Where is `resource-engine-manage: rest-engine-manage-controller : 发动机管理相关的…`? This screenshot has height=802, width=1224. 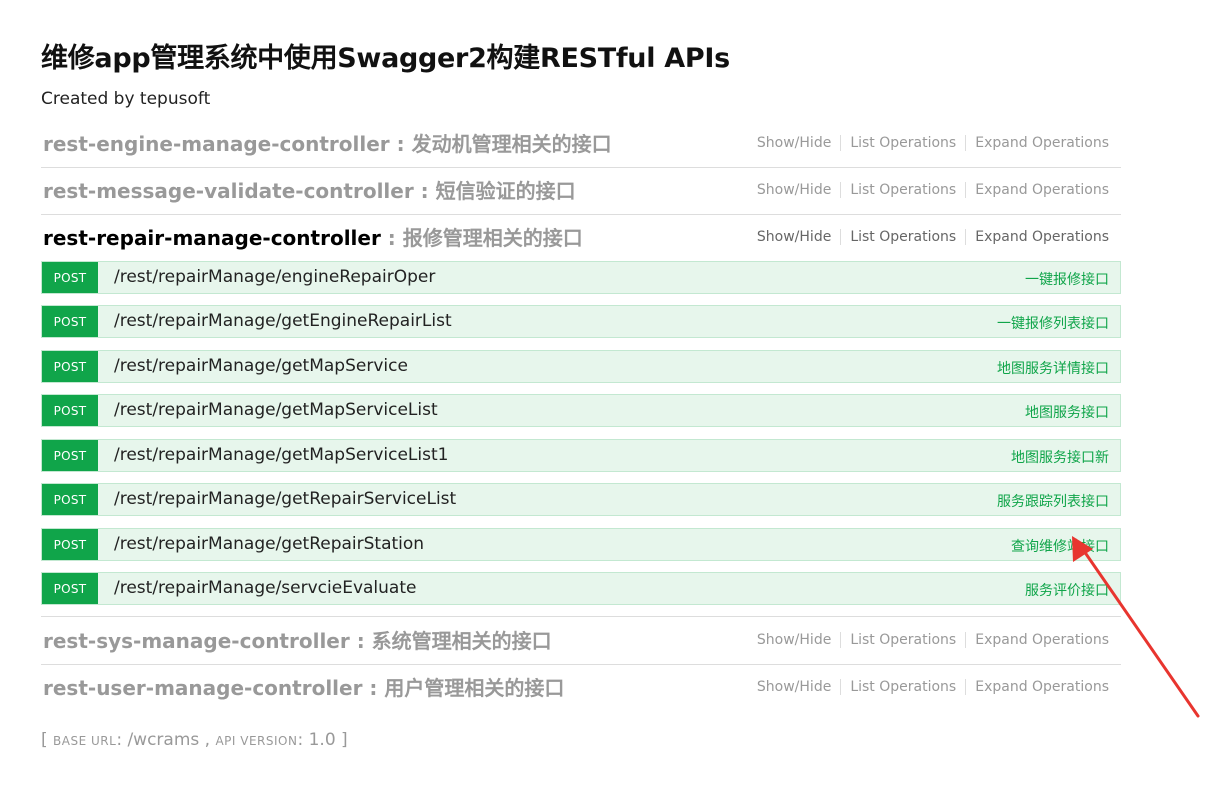 resource-engine-manage: rest-engine-manage-controller : 发动机管理相关的… is located at coordinates (581, 144).